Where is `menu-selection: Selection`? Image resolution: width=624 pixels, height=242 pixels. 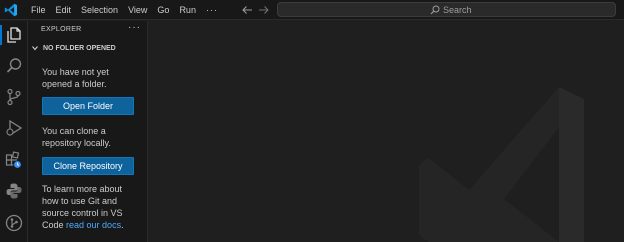 menu-selection: Selection is located at coordinates (99, 10).